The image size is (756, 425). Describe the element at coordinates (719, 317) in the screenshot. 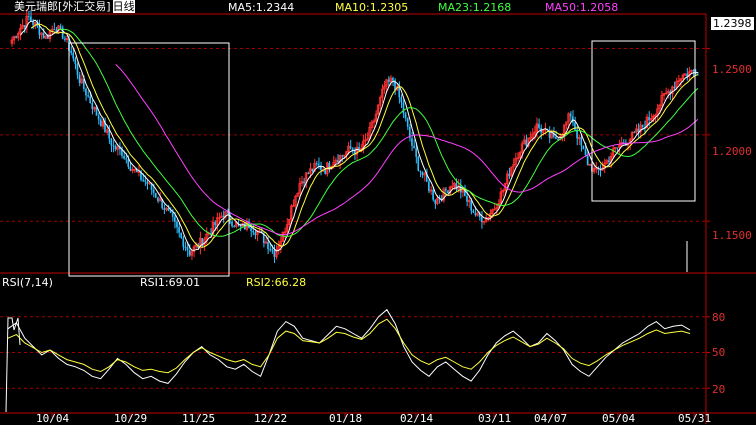

I see `rsi-tick-80: 80` at that location.